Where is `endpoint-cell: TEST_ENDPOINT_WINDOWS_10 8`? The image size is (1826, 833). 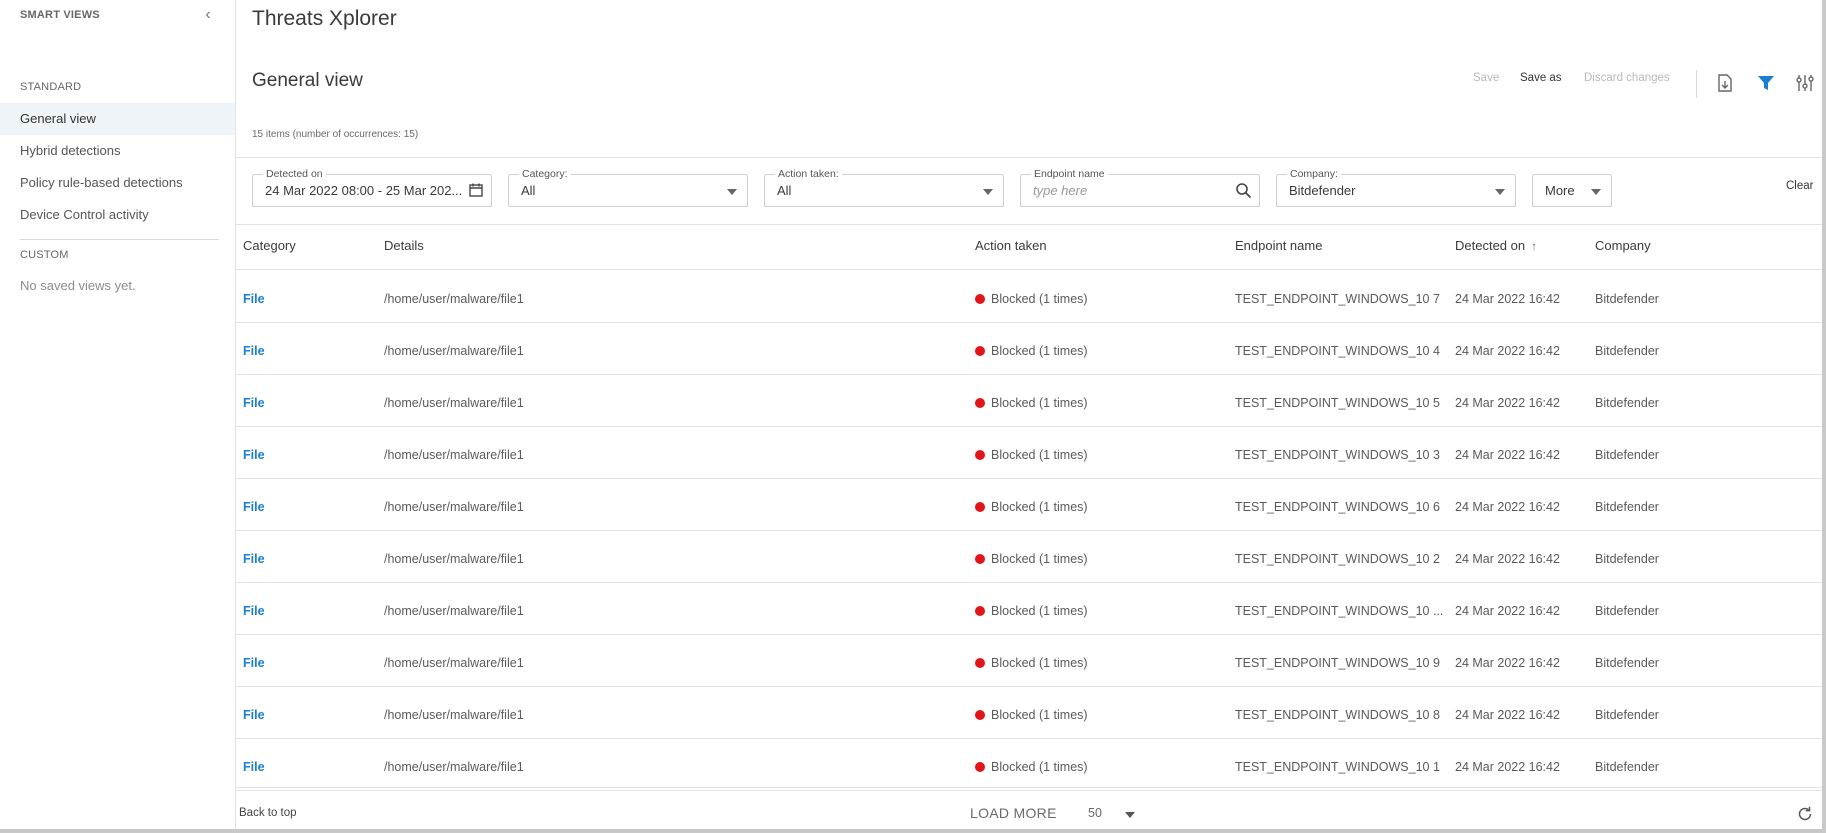 endpoint-cell: TEST_ENDPOINT_WINDOWS_10 8 is located at coordinates (1337, 715).